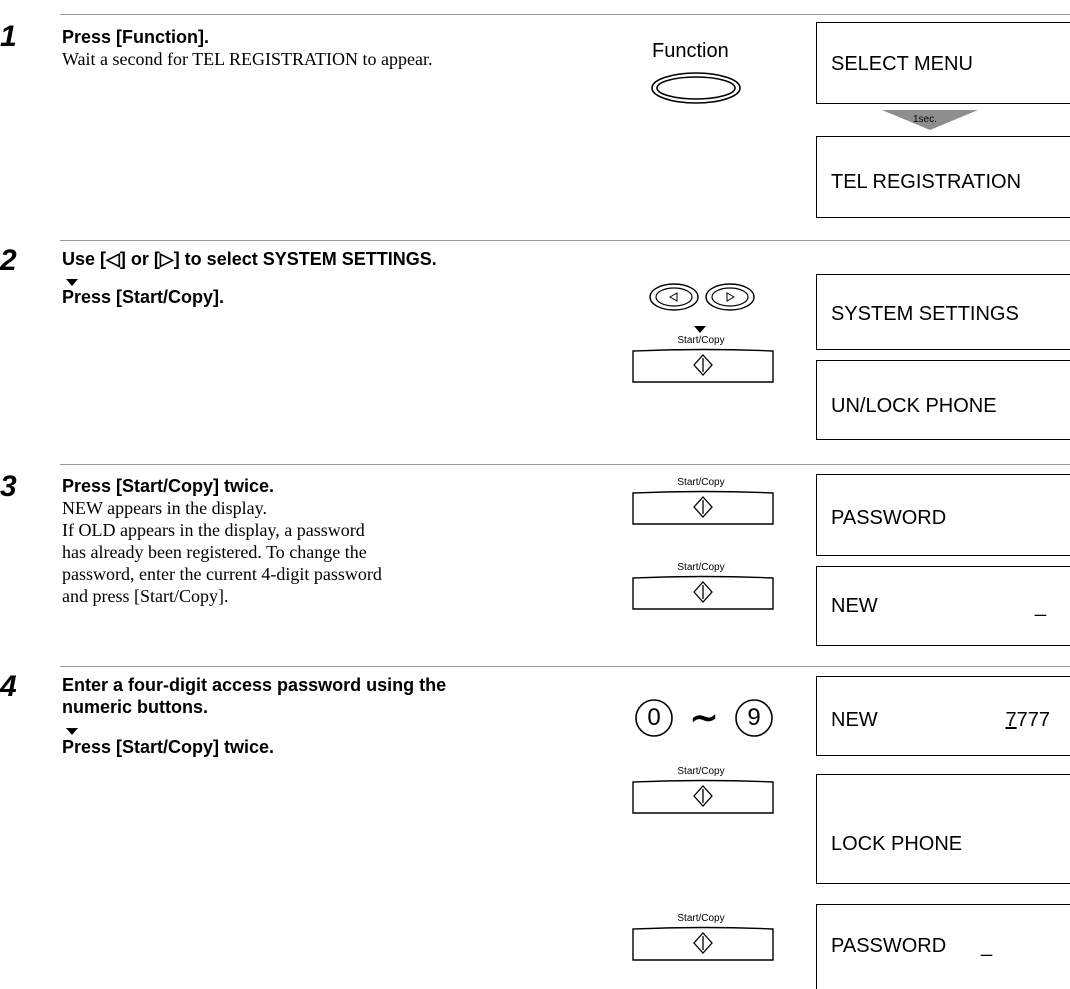 This screenshot has width=1070, height=989. Describe the element at coordinates (1033, 720) in the screenshot. I see `lcd-value-rest: 777` at that location.